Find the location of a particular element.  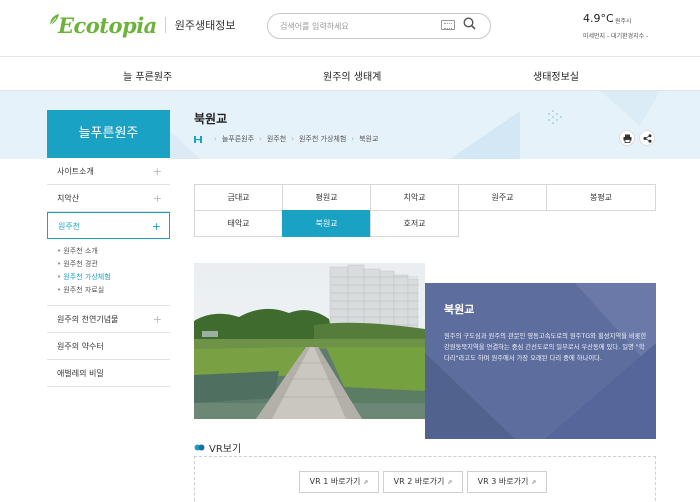

page-title: 북원교 is located at coordinates (211, 119).